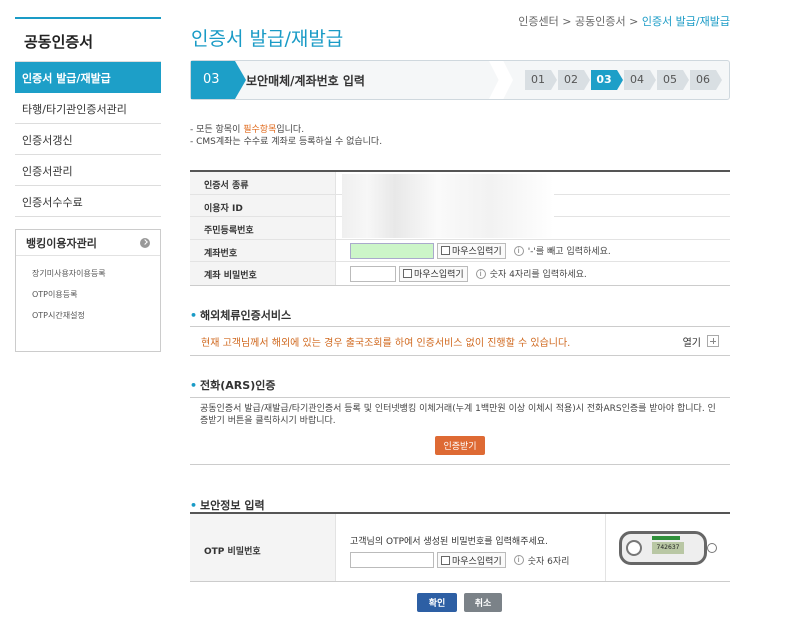 This screenshot has height=636, width=800. I want to click on sidebar-item-cert-fee: 인증서수수료, so click(88, 201).